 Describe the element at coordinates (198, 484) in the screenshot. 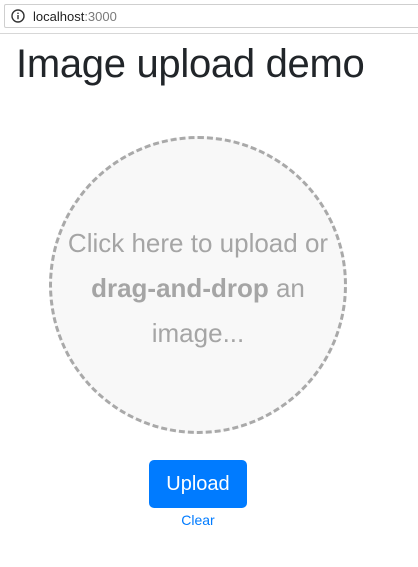

I see `upload-button: Upload` at that location.